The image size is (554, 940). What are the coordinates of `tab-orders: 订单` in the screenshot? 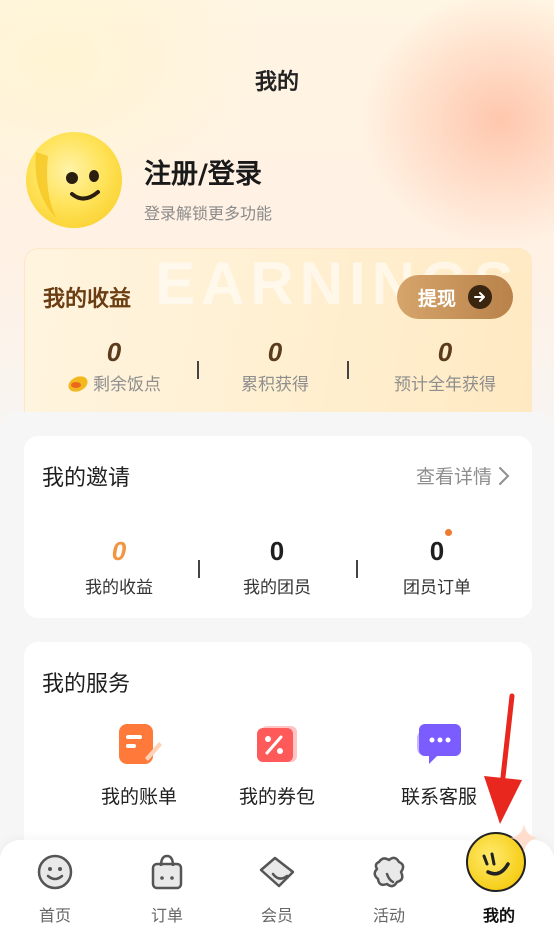 It's located at (167, 889).